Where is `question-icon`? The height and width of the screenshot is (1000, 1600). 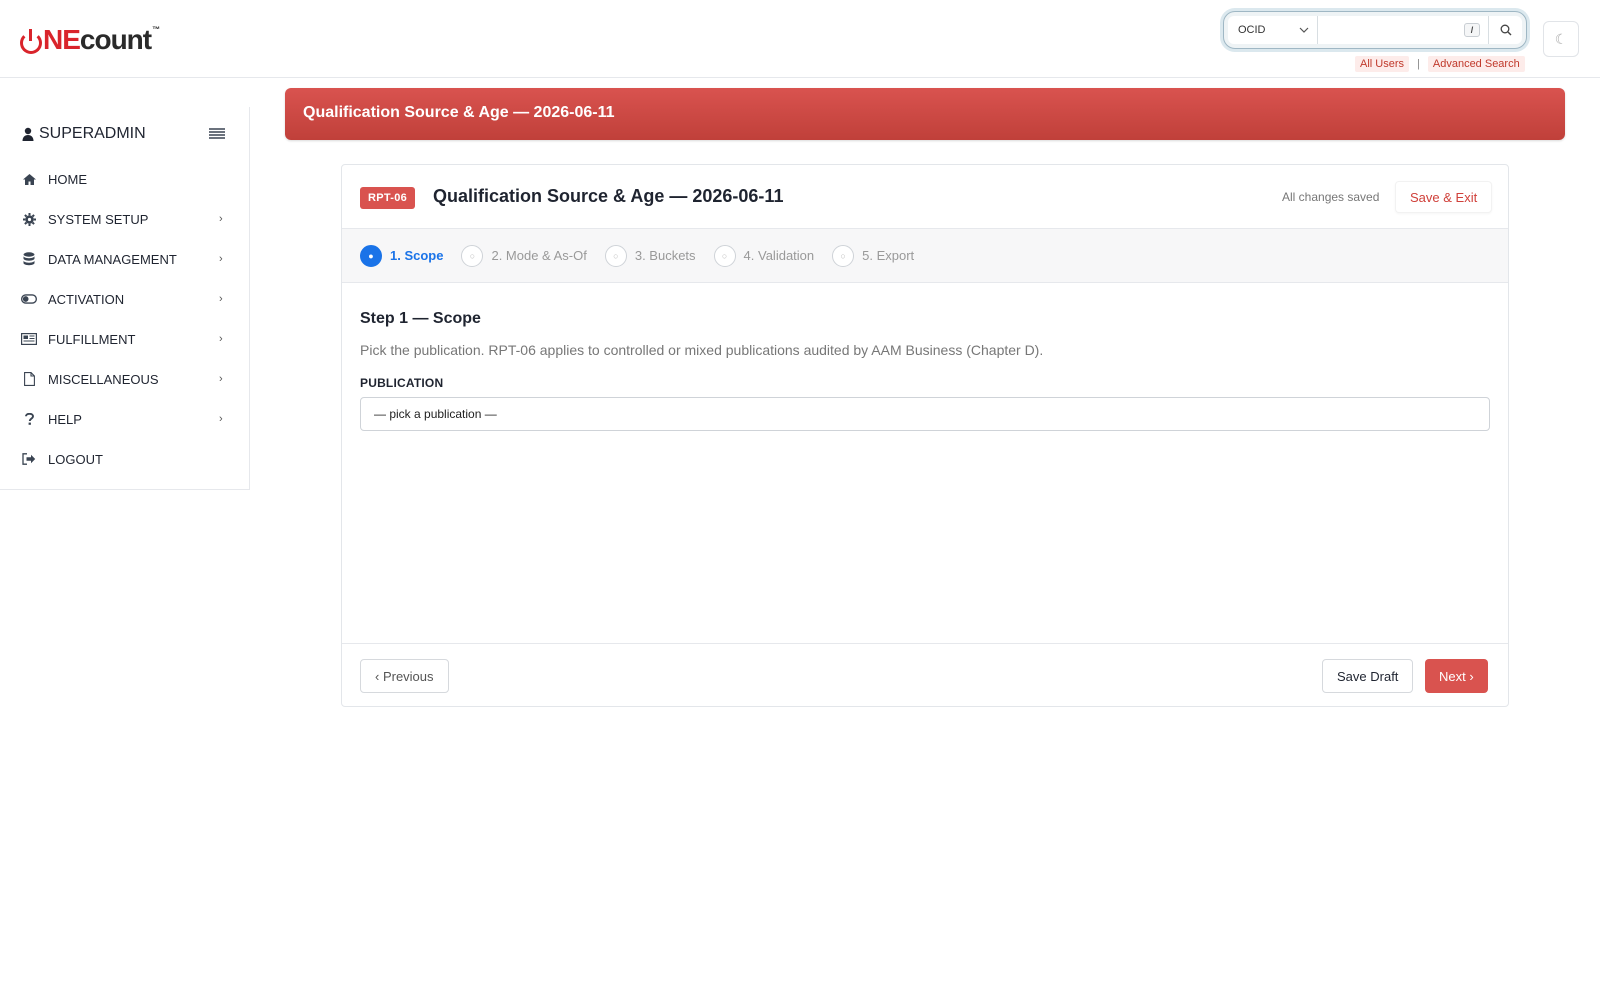
question-icon is located at coordinates (29, 419).